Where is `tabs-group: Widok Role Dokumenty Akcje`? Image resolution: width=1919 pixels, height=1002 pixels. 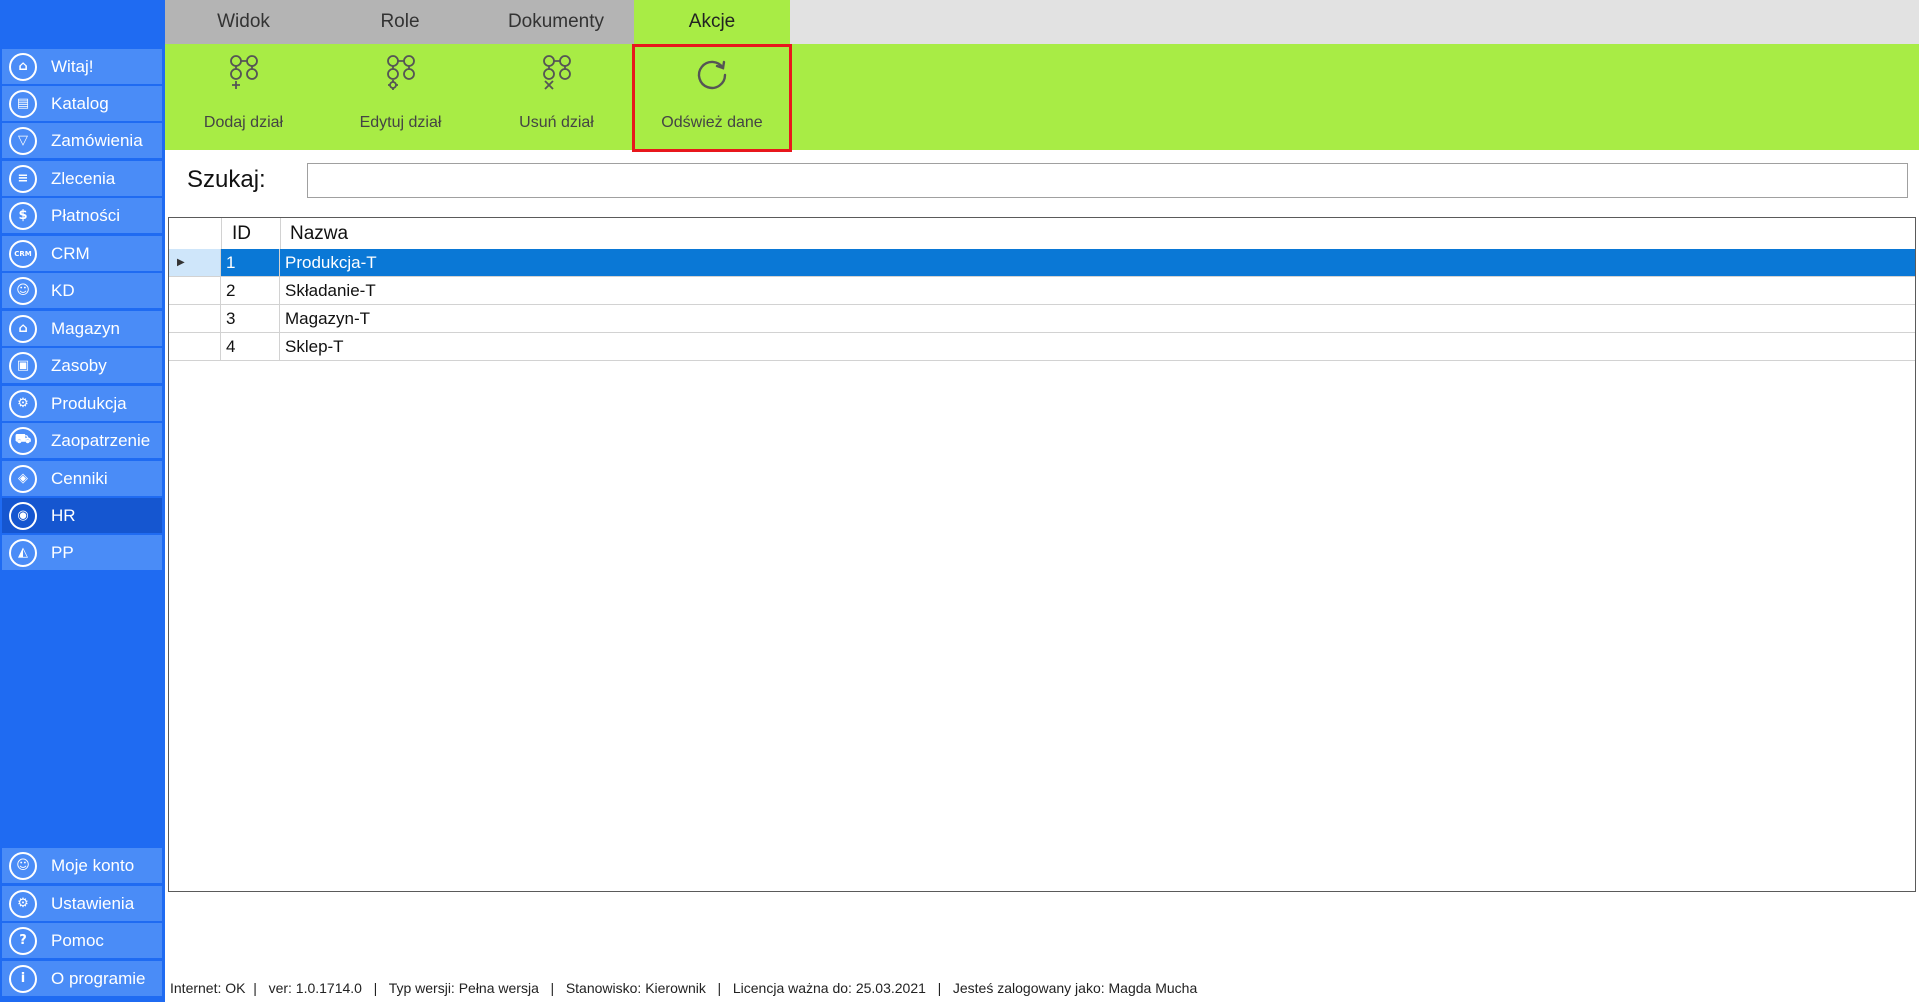 tabs-group: Widok Role Dokumenty Akcje is located at coordinates (477, 22).